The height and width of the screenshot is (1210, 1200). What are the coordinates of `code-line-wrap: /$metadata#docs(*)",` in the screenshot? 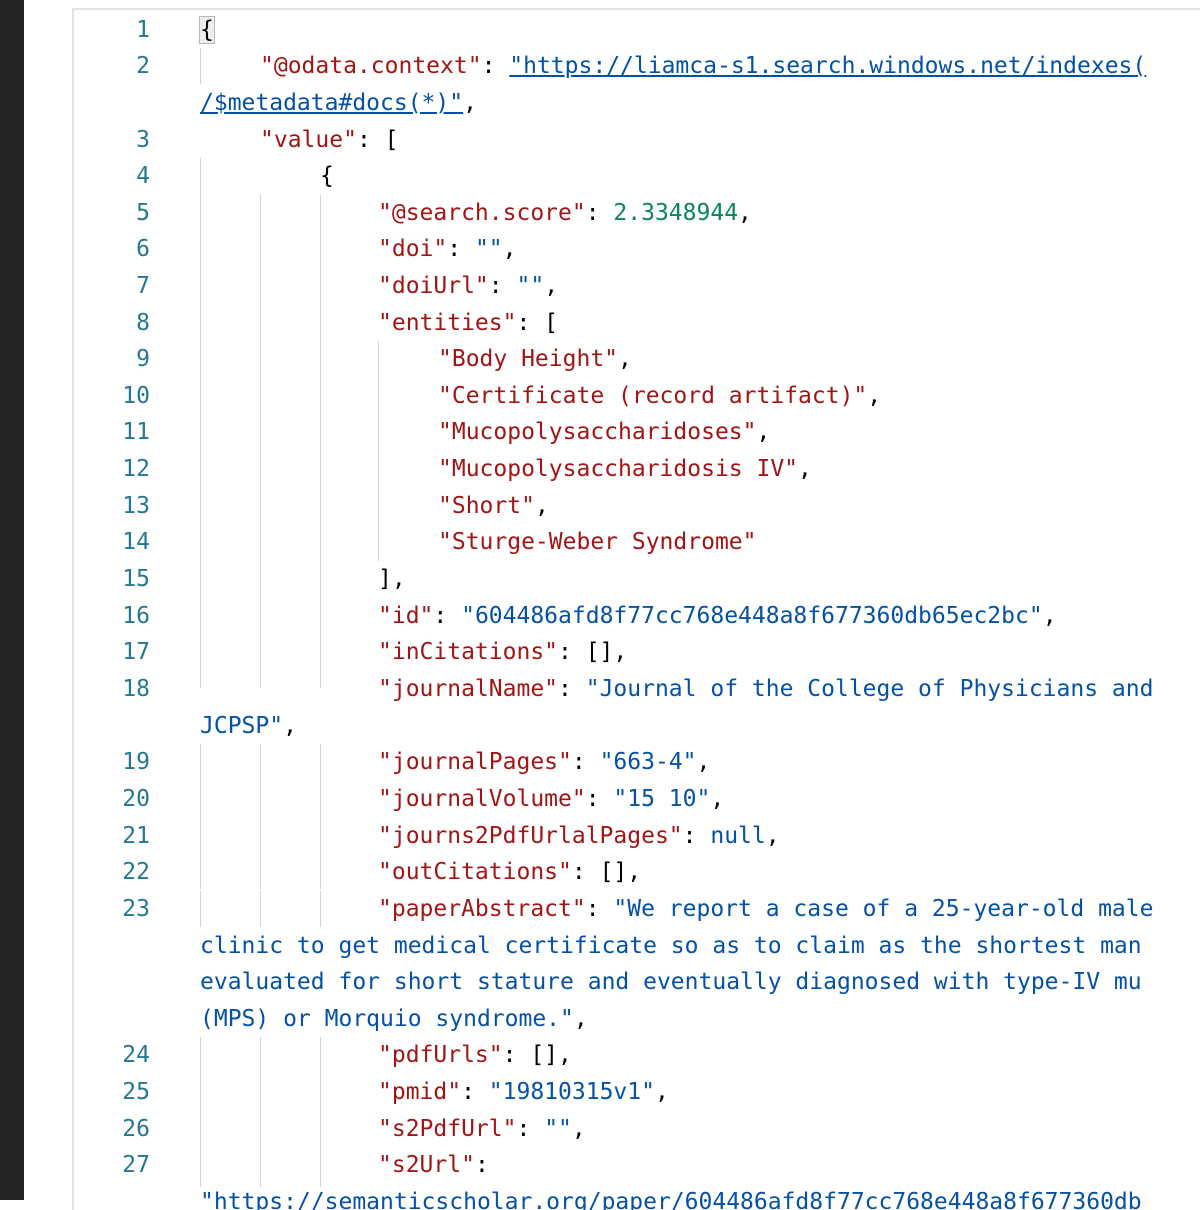 It's located at (338, 103).